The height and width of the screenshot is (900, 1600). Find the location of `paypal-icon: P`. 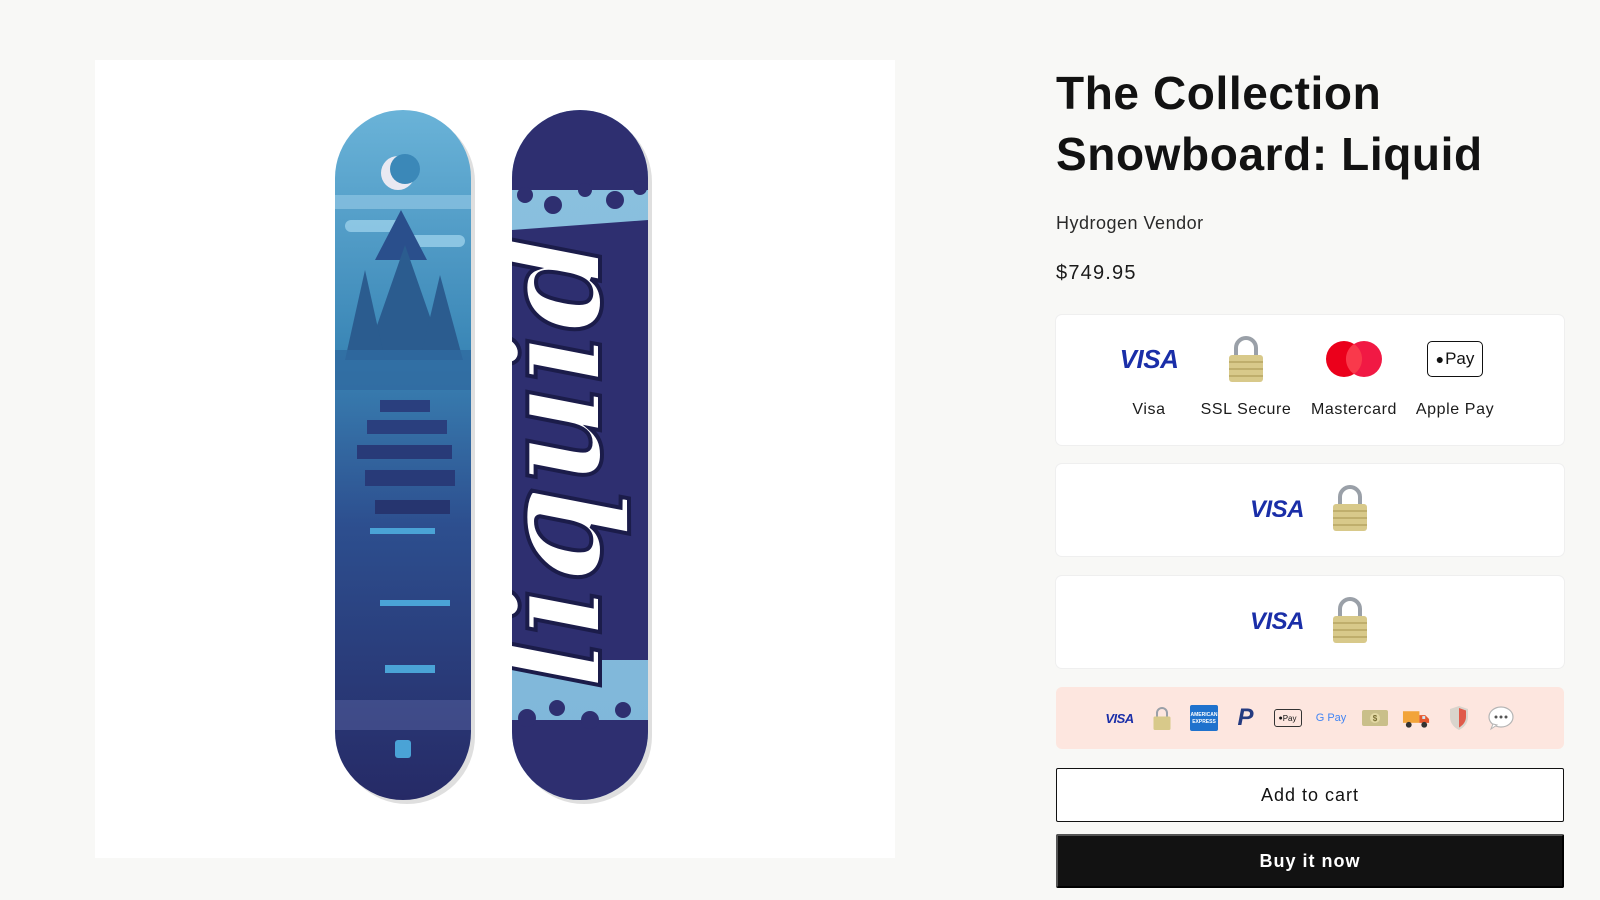

paypal-icon: P is located at coordinates (1245, 717).